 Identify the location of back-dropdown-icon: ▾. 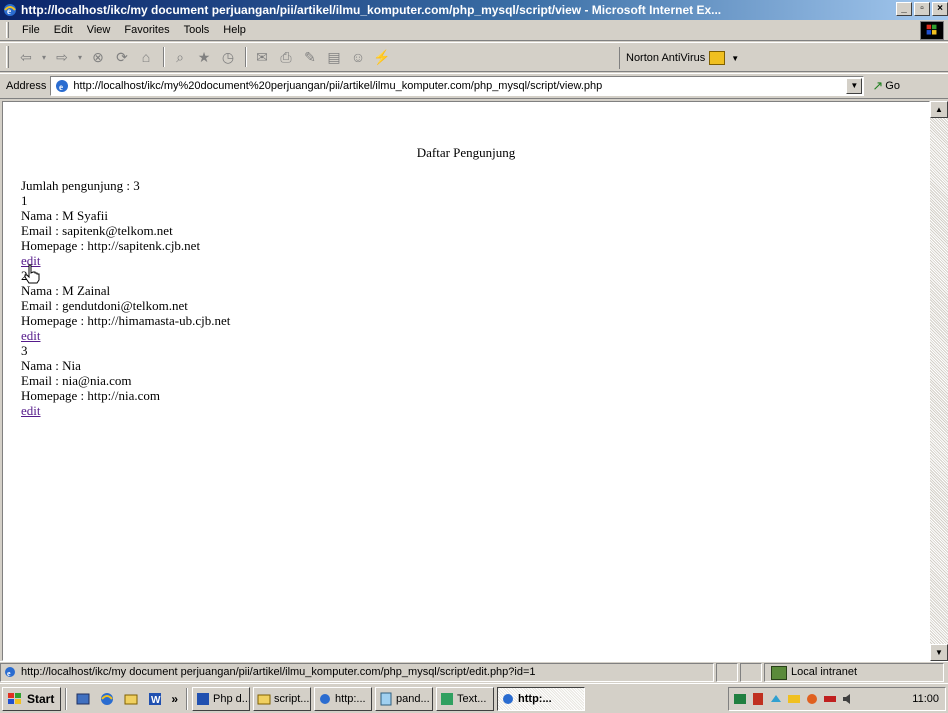
(44, 57).